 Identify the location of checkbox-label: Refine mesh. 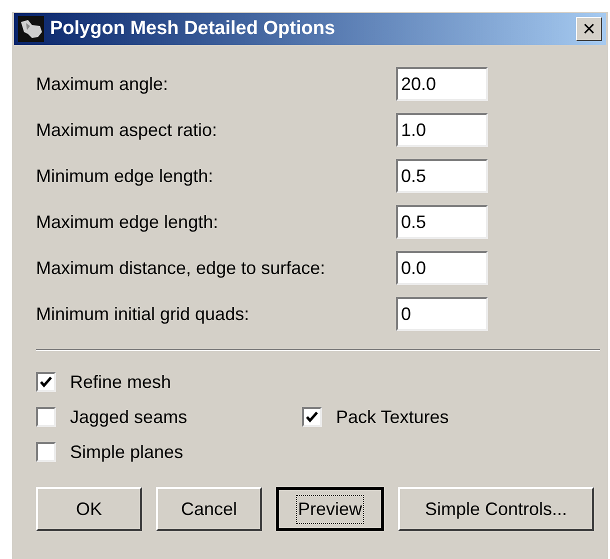
(121, 382).